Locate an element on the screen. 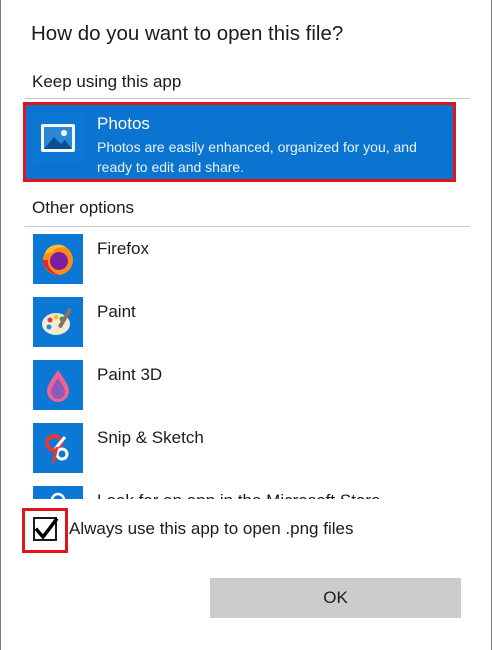  always-use-checkbox is located at coordinates (46, 529).